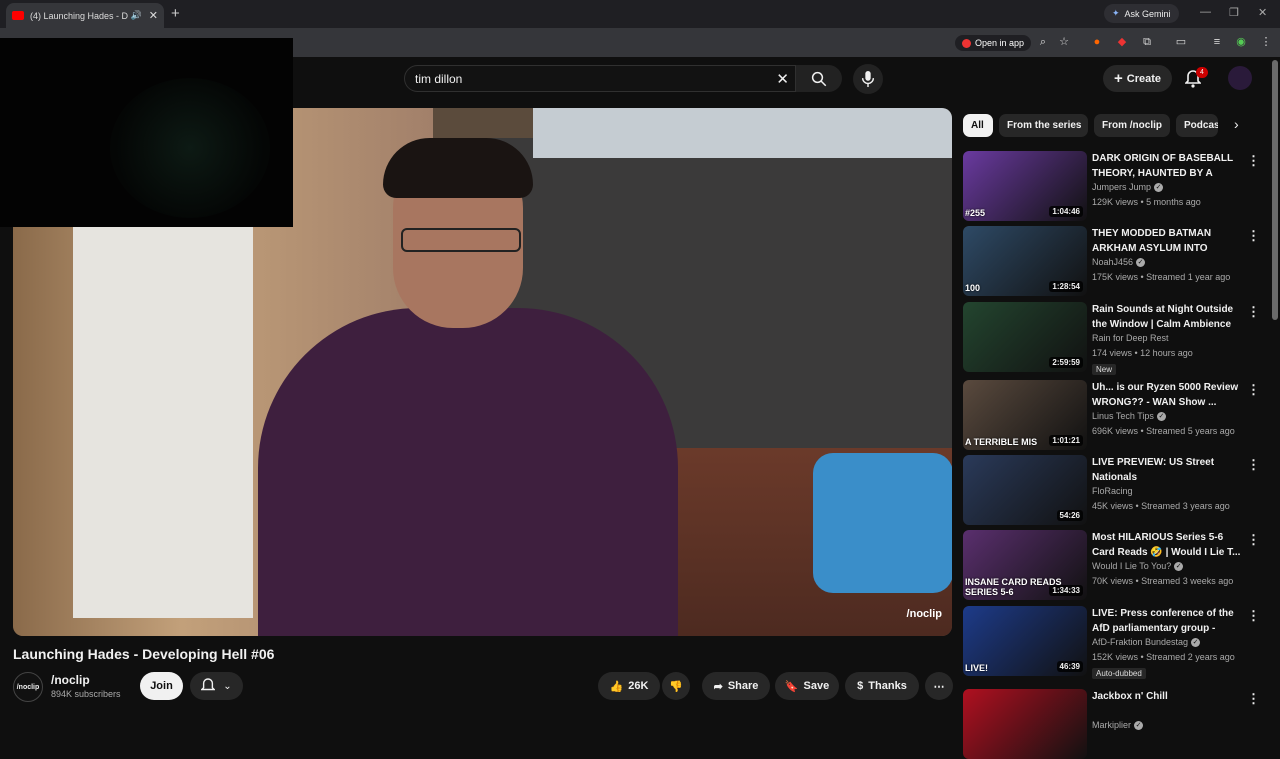 The height and width of the screenshot is (759, 1280). I want to click on recommendation-badge: New, so click(1104, 369).